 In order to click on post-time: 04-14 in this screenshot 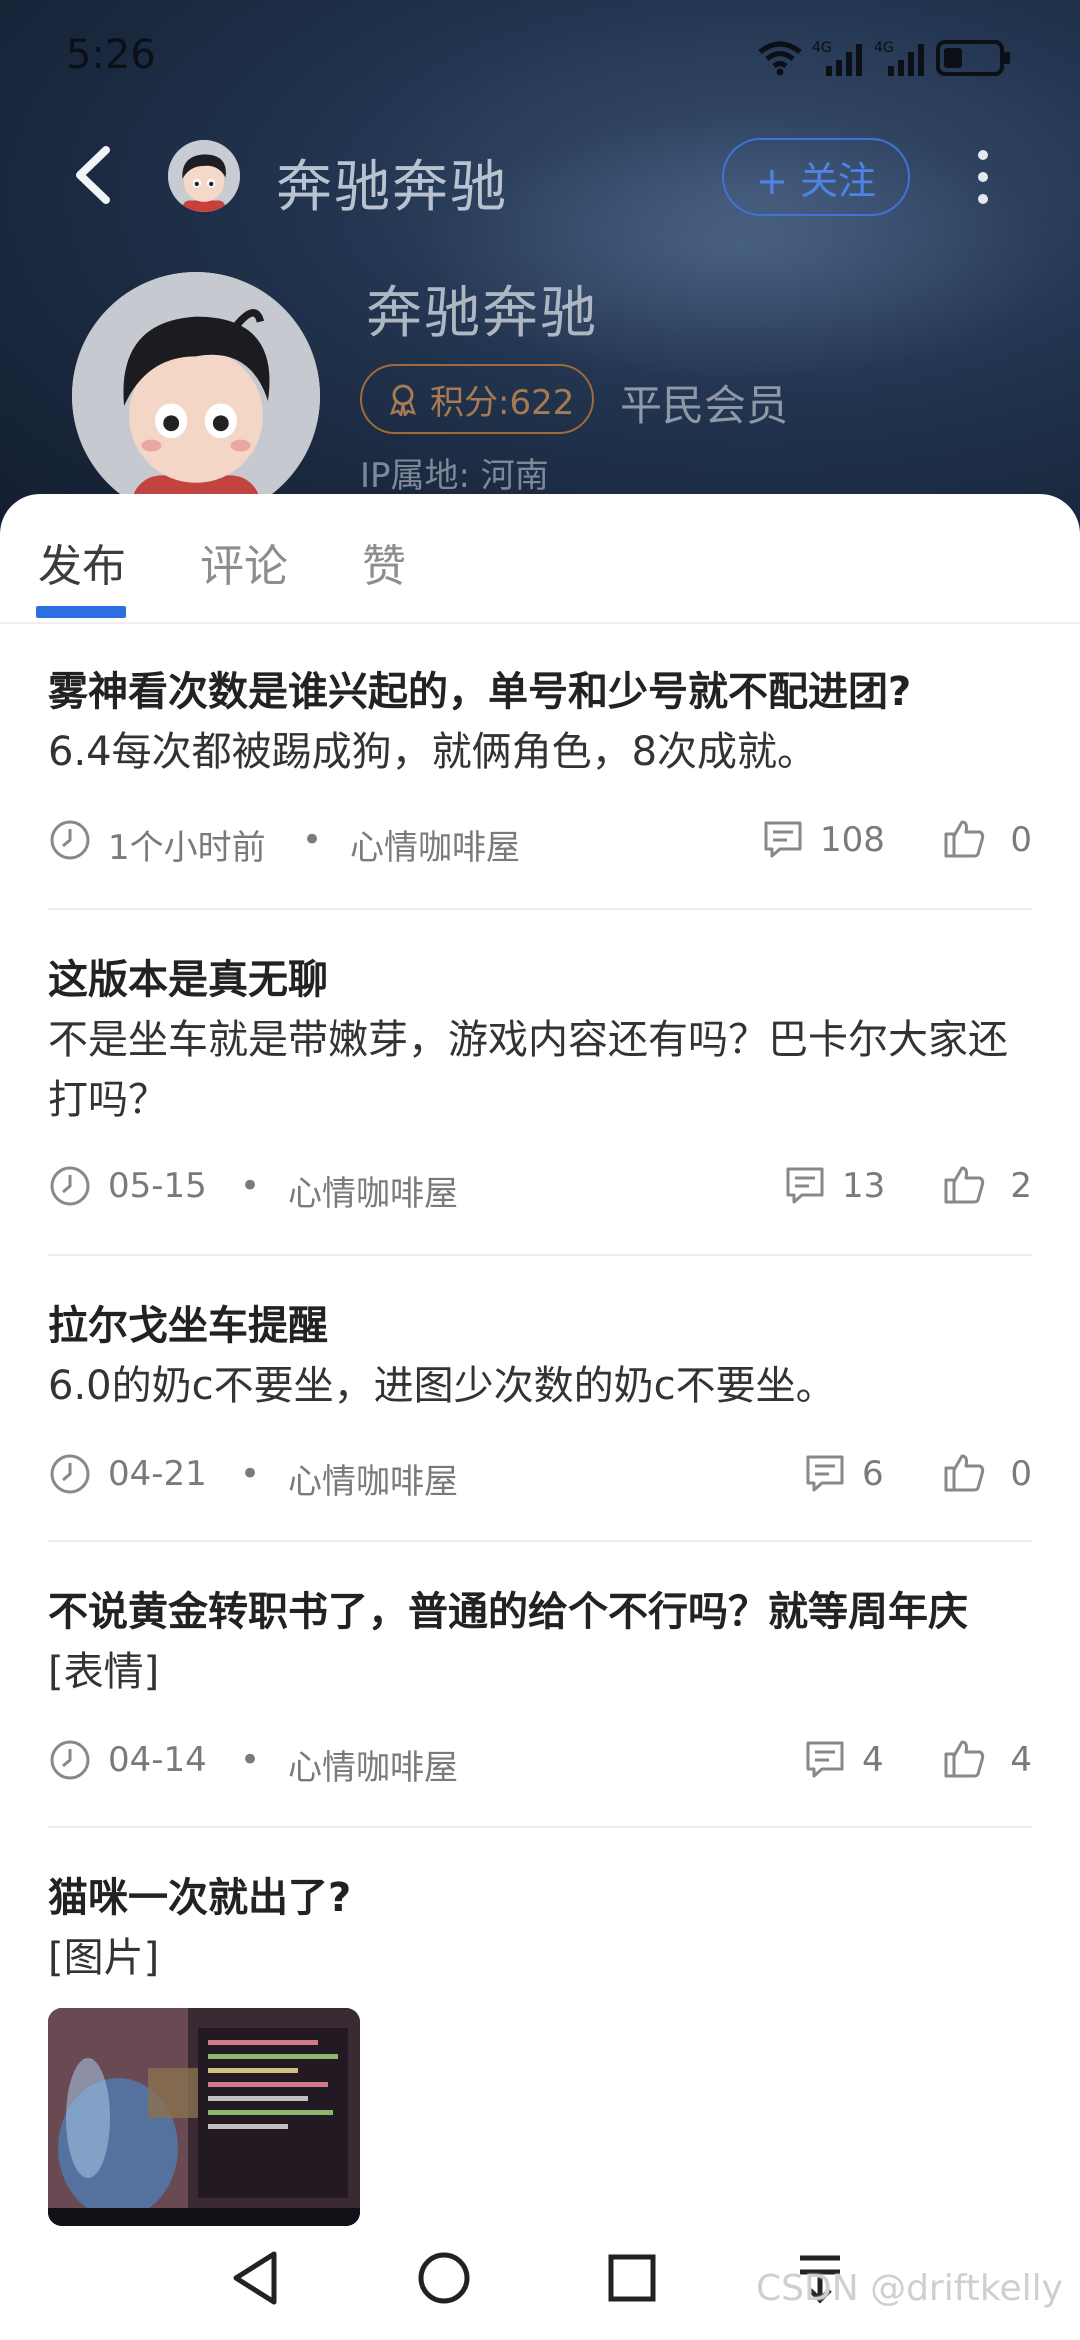, I will do `click(157, 1760)`.